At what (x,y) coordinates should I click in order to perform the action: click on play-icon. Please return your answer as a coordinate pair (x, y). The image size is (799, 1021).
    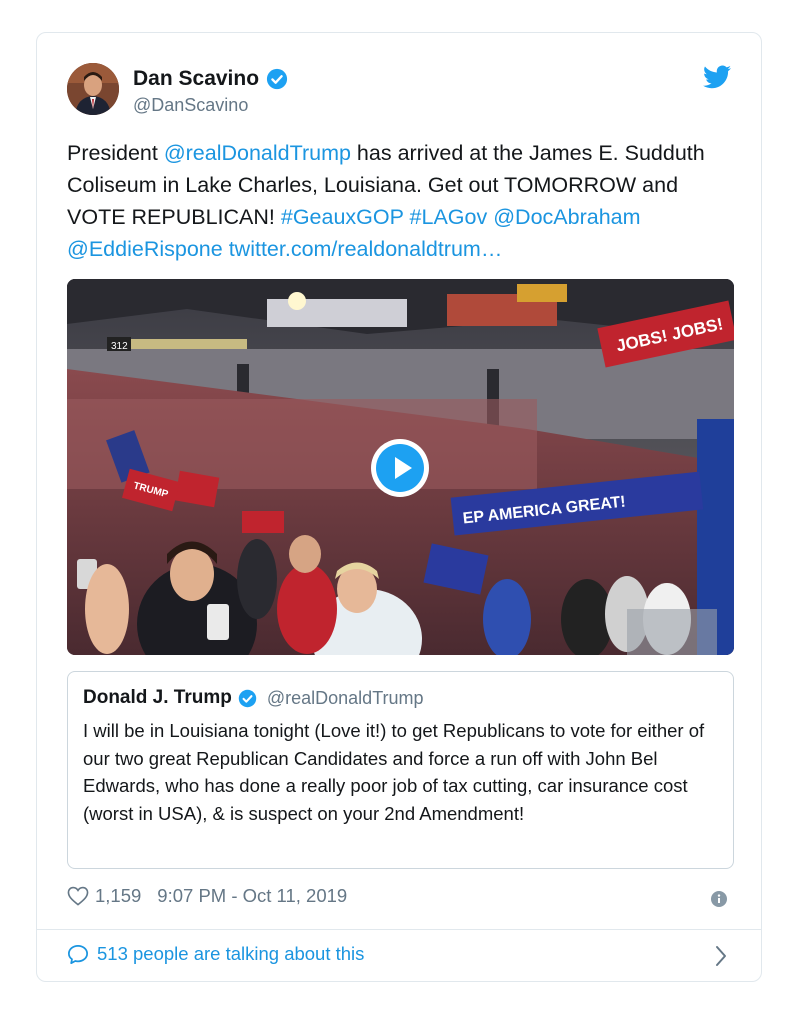
    Looking at the image, I should click on (400, 468).